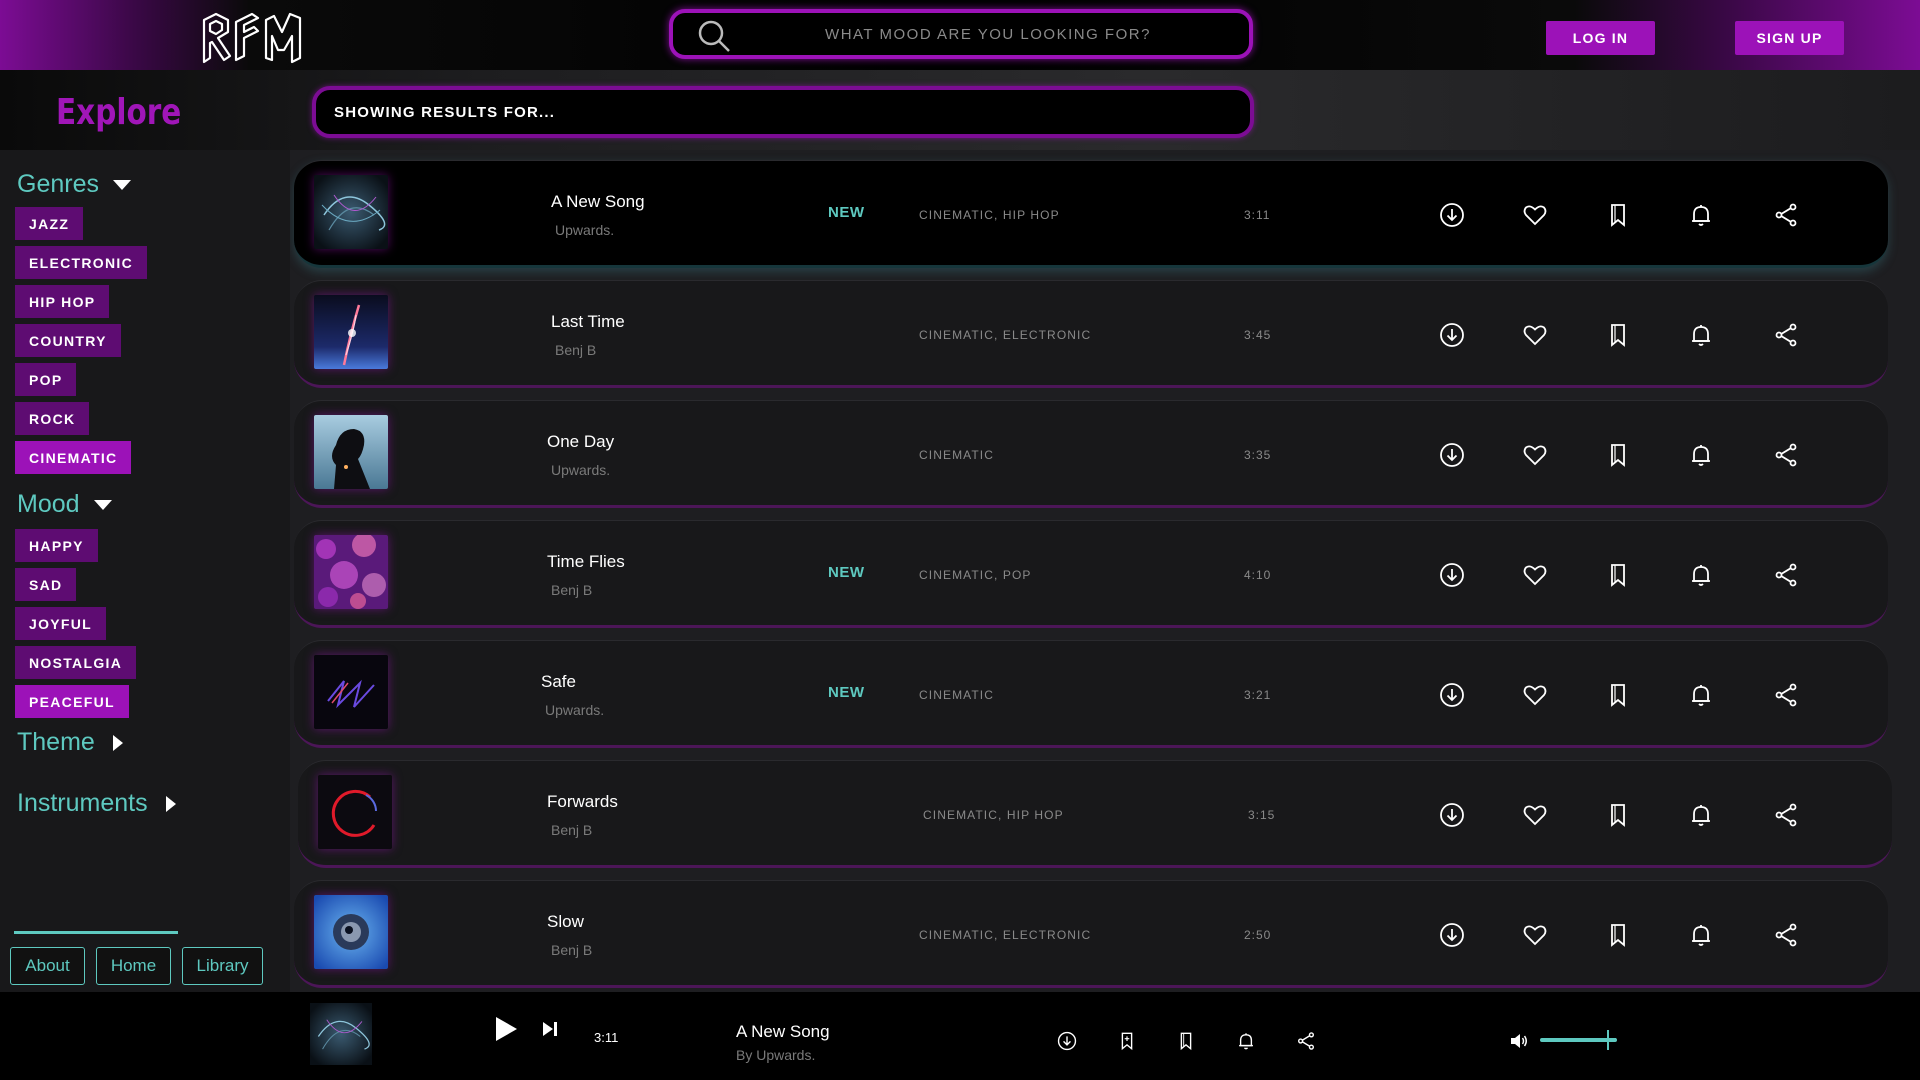  I want to click on login-button: LOG IN, so click(1600, 38).